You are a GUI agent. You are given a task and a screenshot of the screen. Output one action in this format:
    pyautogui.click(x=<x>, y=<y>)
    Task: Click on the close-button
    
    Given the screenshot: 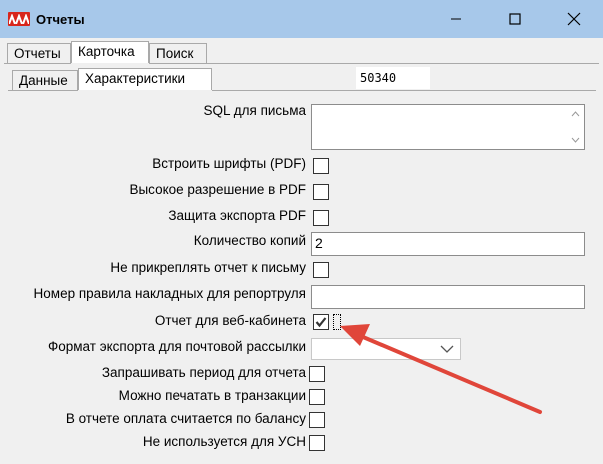 What is the action you would take?
    pyautogui.click(x=574, y=19)
    